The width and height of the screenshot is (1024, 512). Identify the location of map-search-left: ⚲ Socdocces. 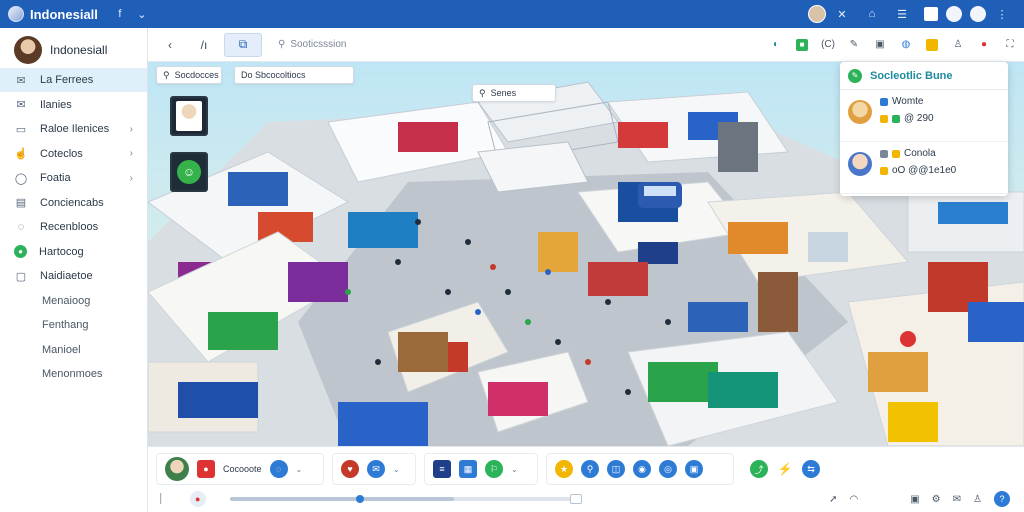
(189, 75).